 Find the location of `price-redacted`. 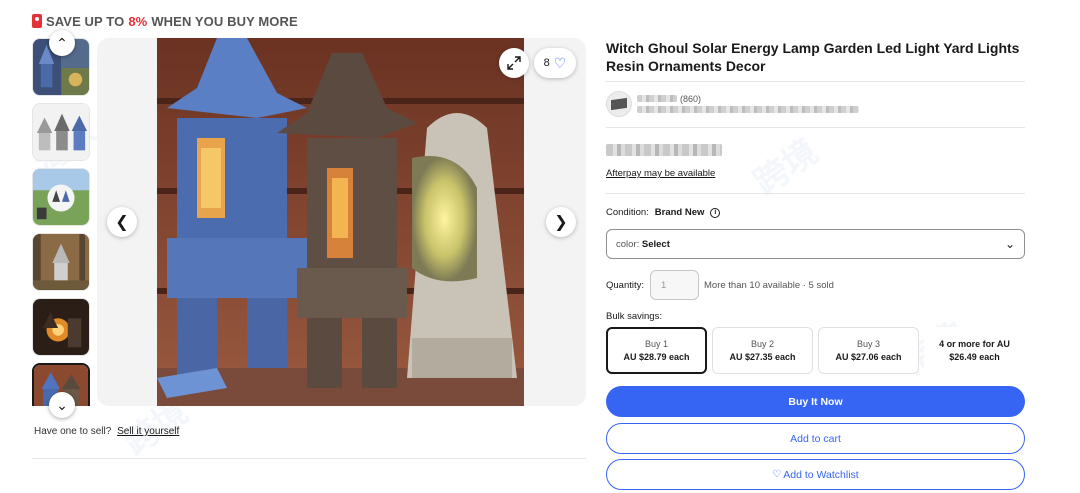

price-redacted is located at coordinates (664, 150).